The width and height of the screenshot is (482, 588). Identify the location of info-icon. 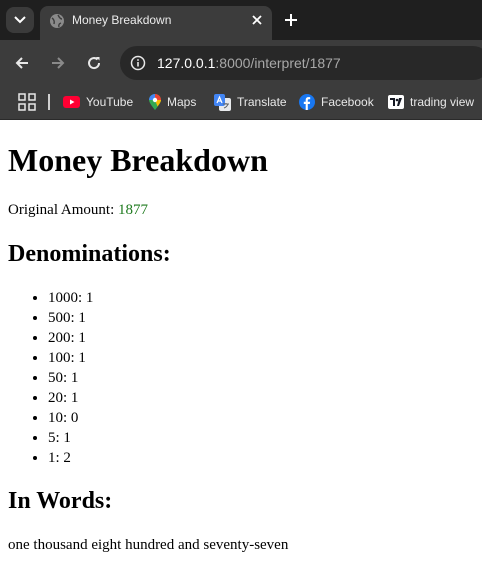
(138, 63).